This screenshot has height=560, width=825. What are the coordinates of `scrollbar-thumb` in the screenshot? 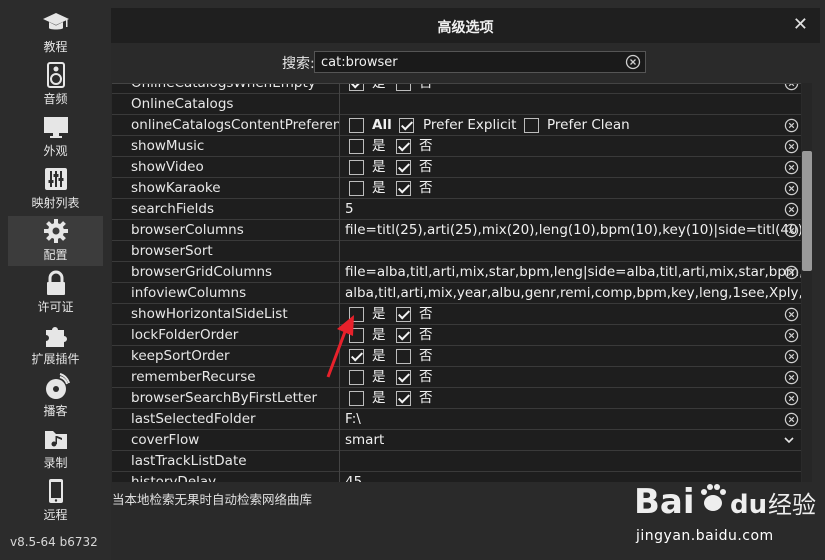 It's located at (807, 211).